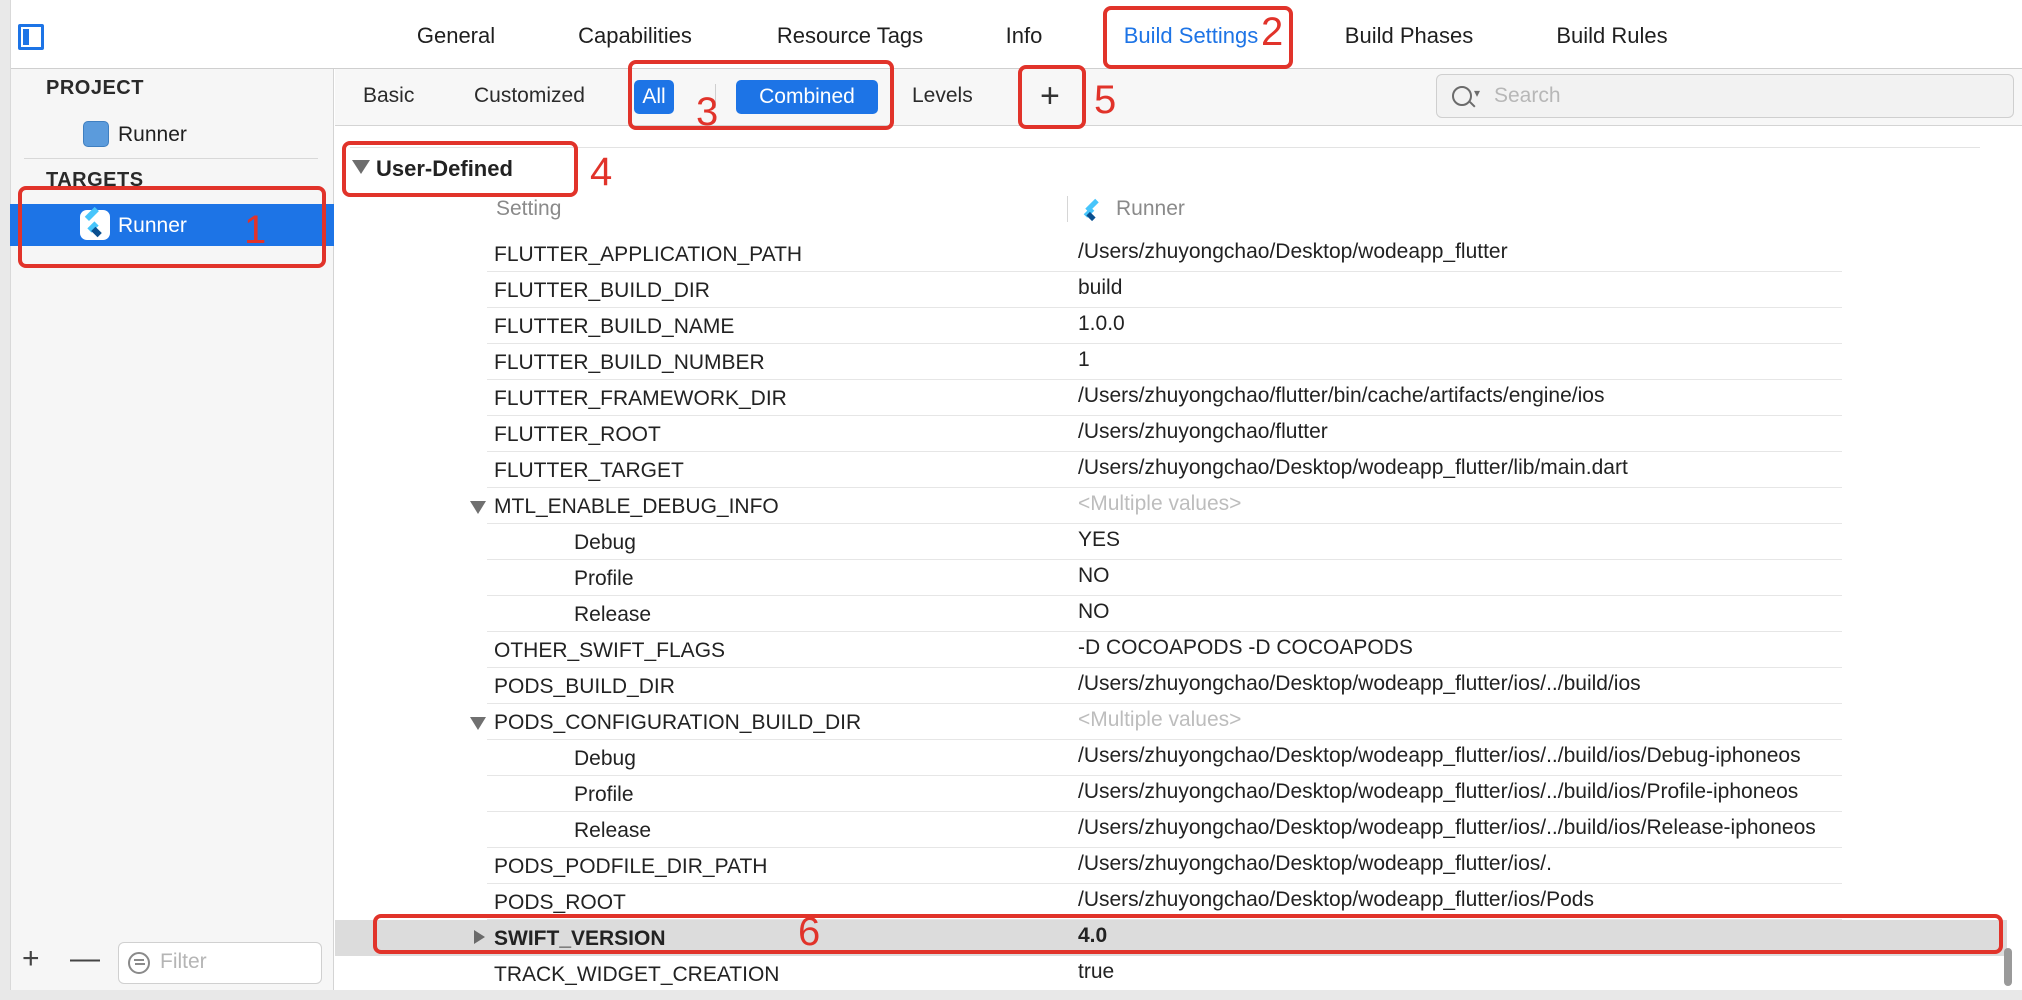 This screenshot has width=2022, height=1000. What do you see at coordinates (942, 96) in the screenshot?
I see `view-levels: Levels` at bounding box center [942, 96].